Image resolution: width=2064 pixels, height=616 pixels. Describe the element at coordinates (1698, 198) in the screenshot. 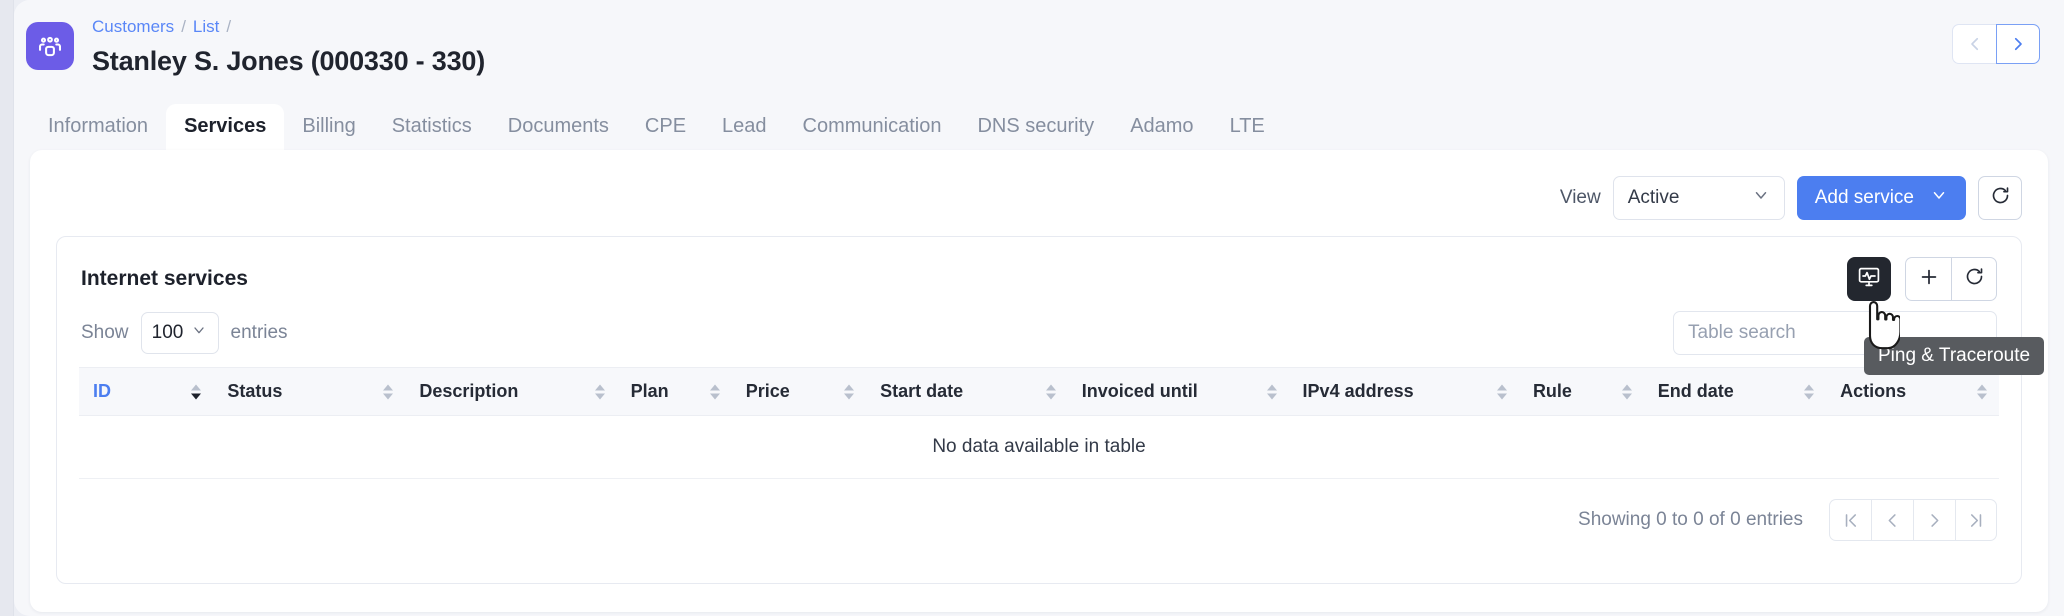

I see `view-select: Active` at that location.